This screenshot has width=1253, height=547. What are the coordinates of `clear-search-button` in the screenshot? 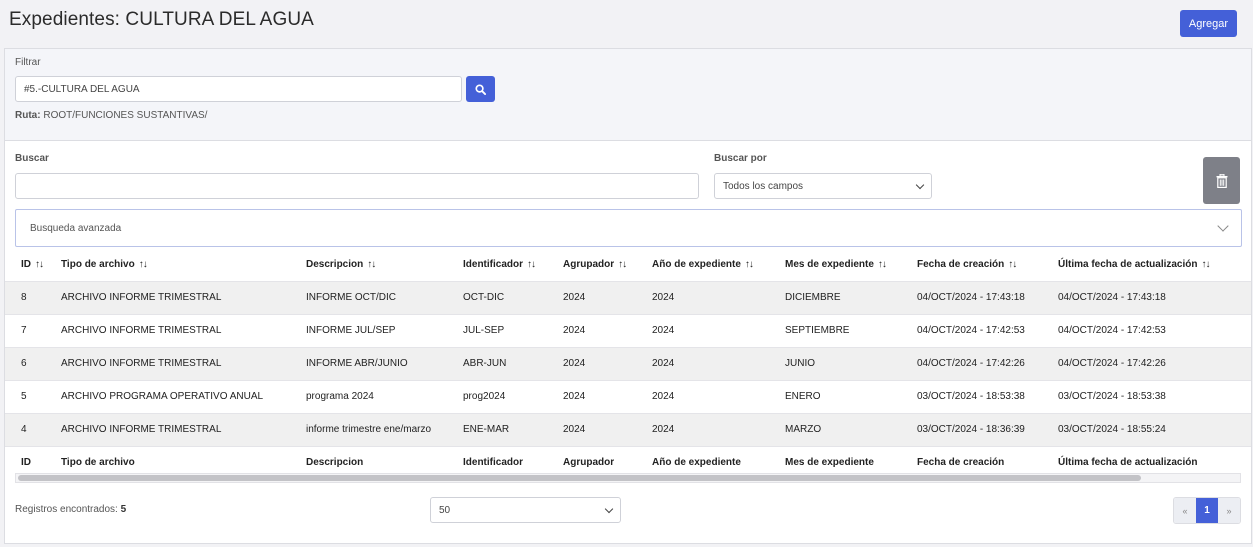 It's located at (1221, 180).